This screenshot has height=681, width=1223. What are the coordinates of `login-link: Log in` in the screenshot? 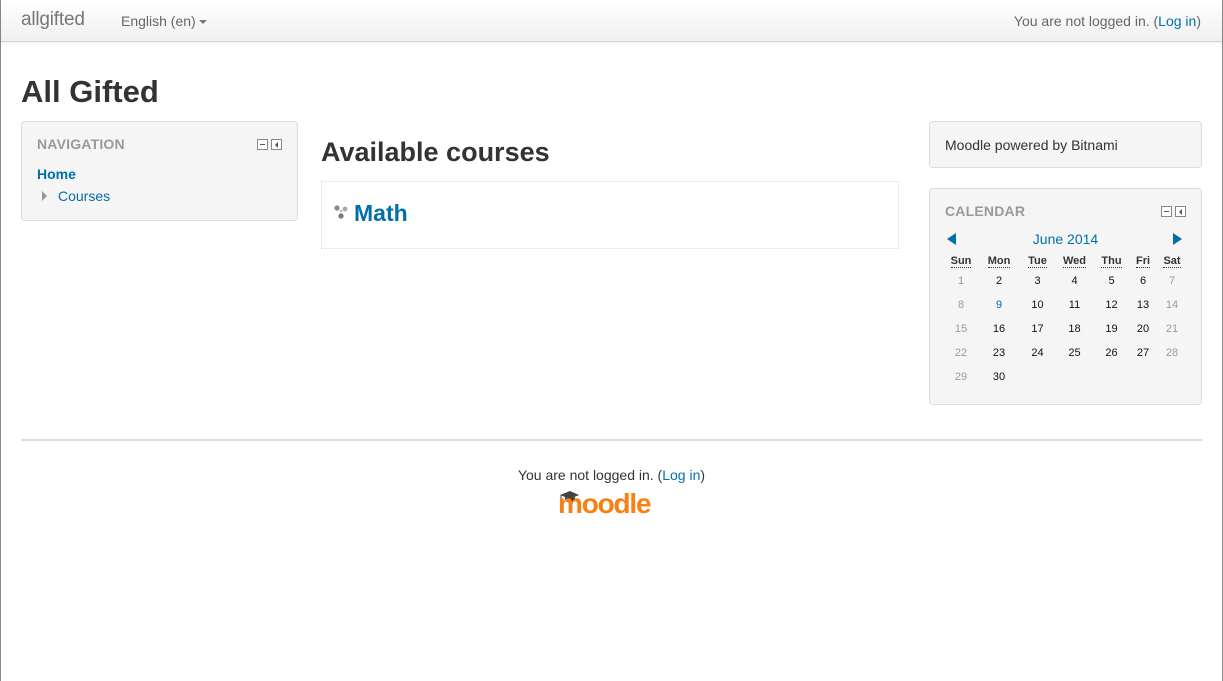 It's located at (1177, 21).